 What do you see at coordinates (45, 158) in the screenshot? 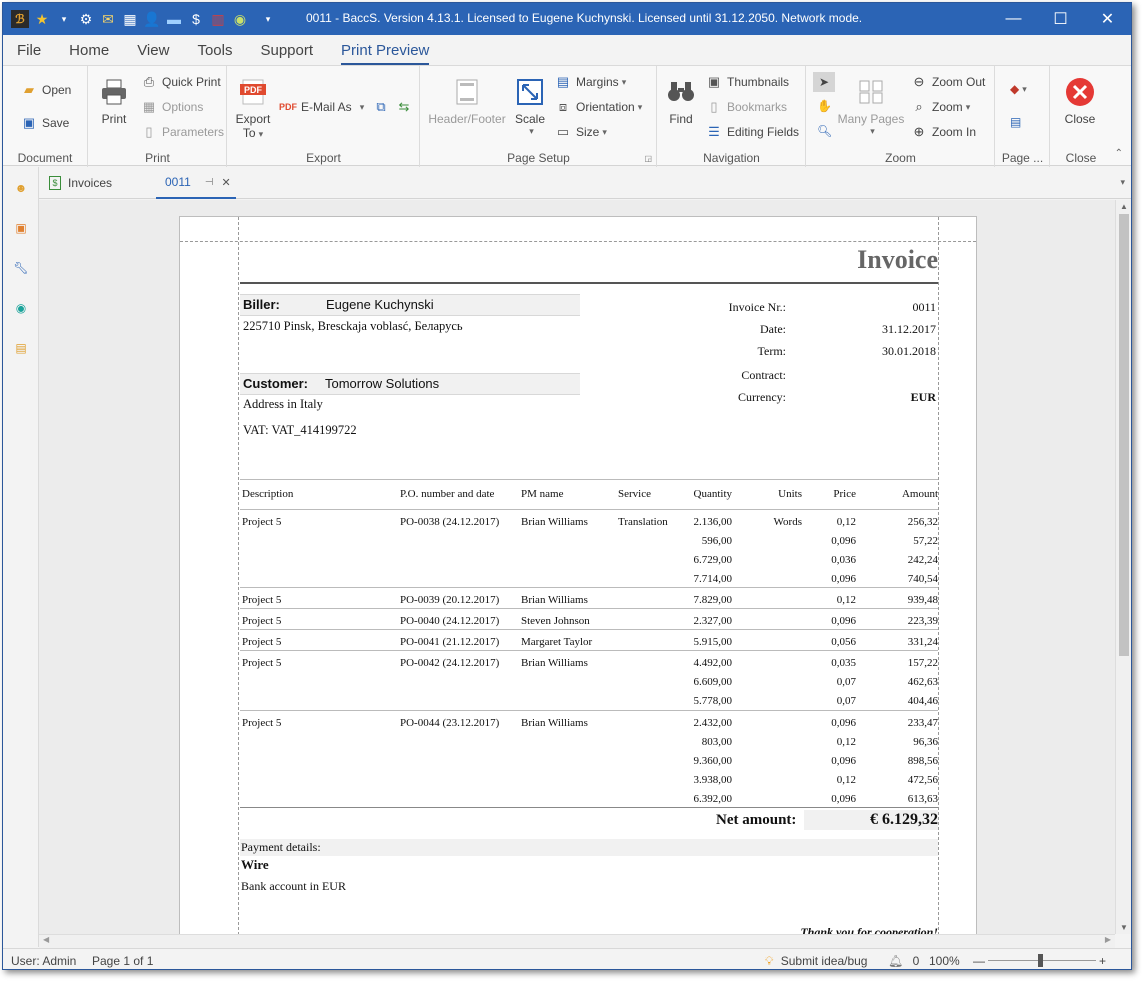
I see `group-label-document: Document` at bounding box center [45, 158].